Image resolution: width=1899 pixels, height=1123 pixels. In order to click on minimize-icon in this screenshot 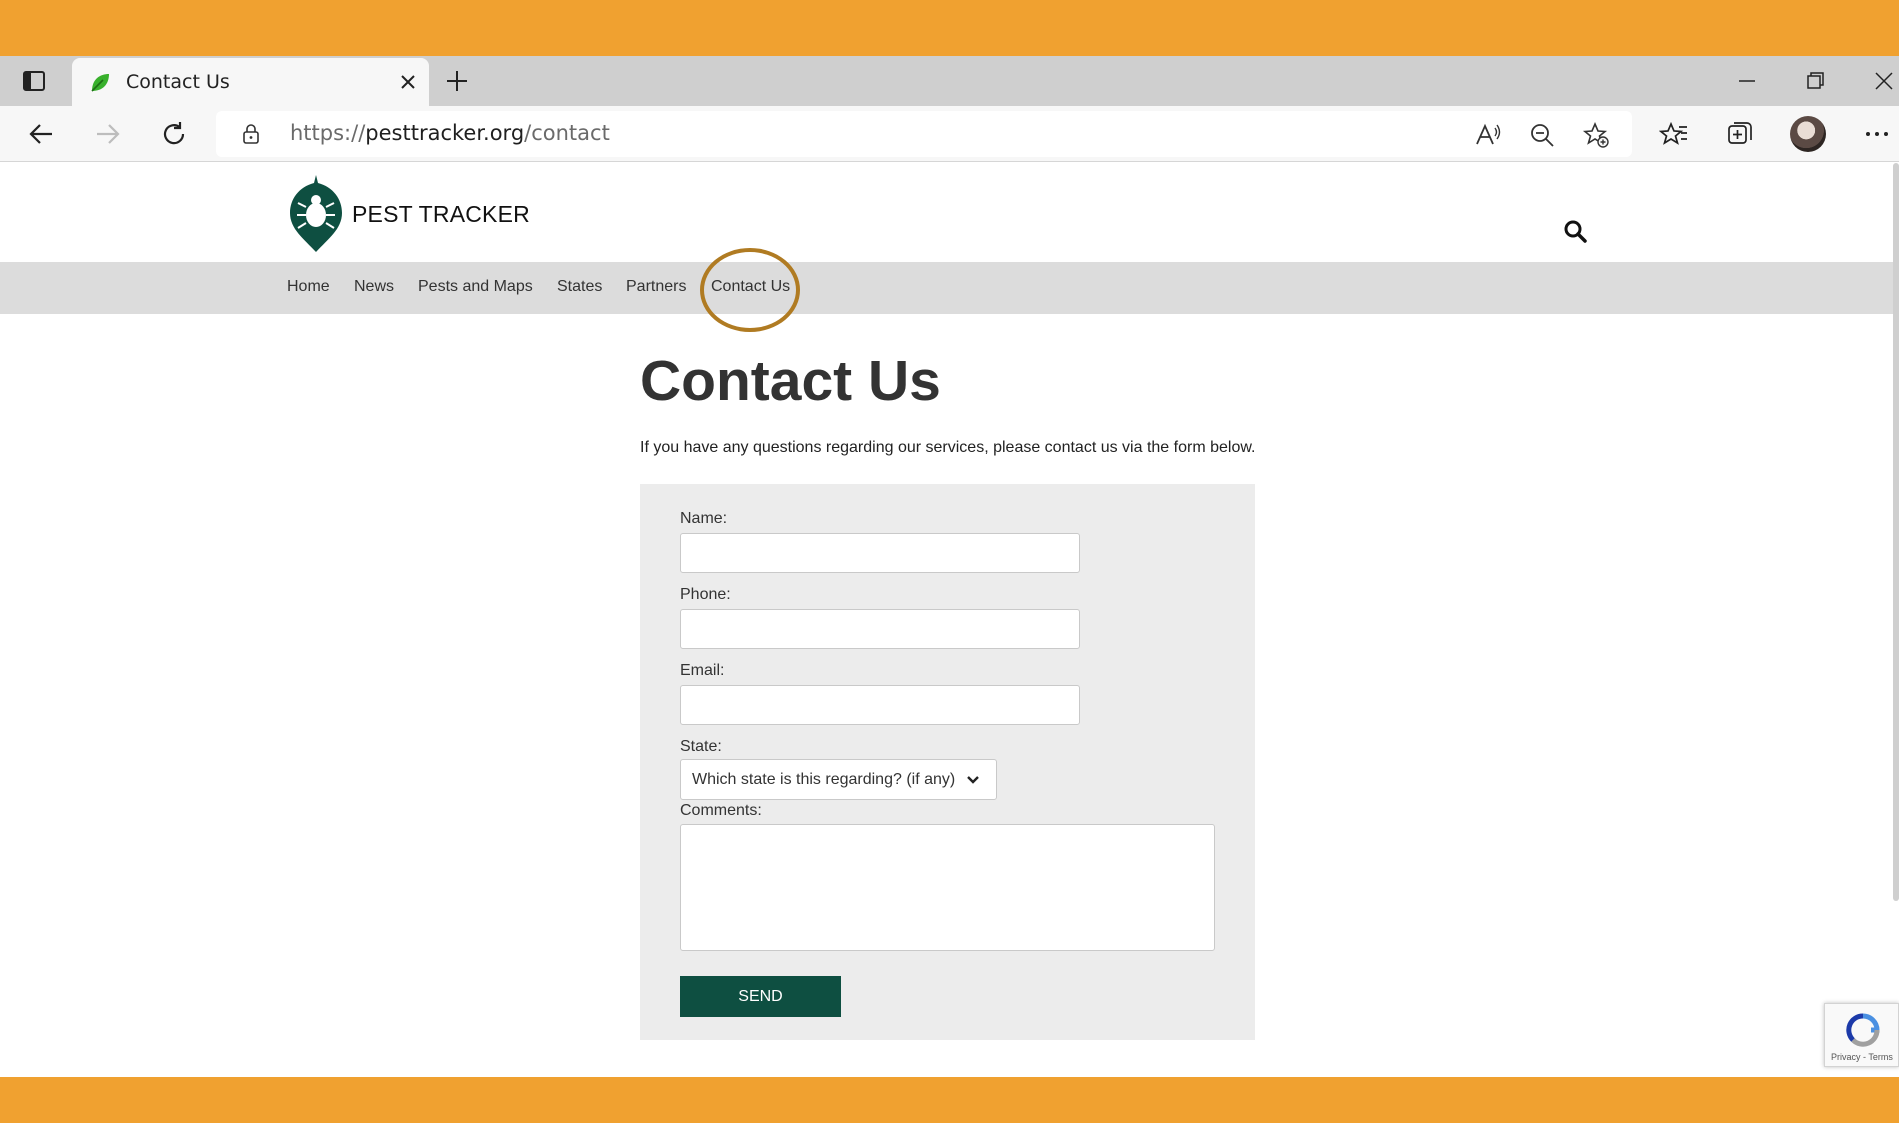, I will do `click(1747, 81)`.